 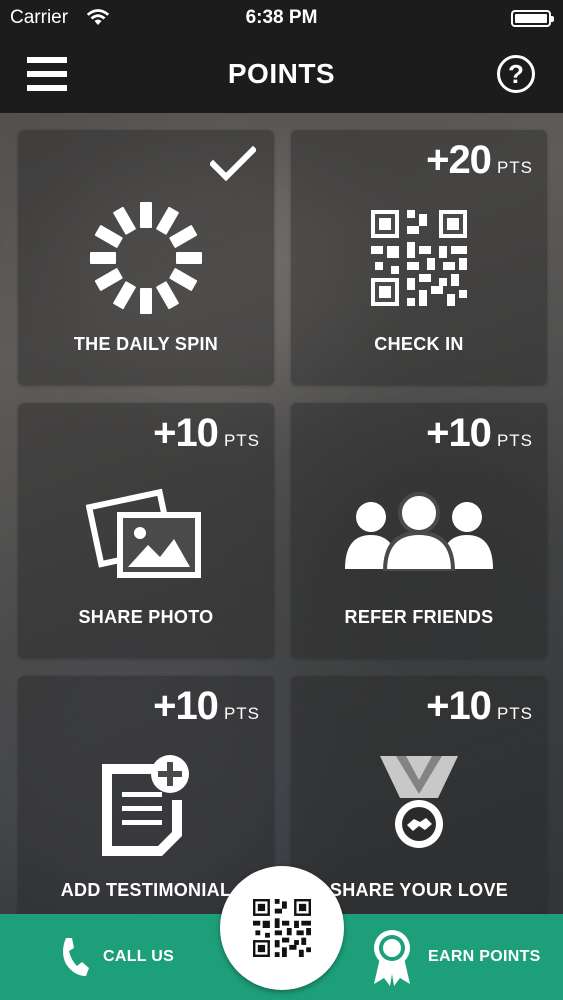 I want to click on earn-points-label: EARN POINTS, so click(x=484, y=956).